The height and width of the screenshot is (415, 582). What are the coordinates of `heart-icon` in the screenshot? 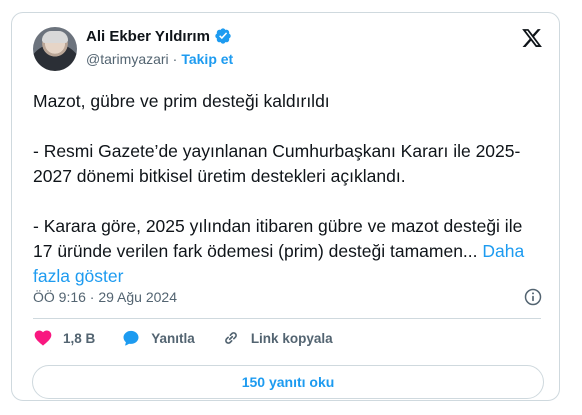 It's located at (43, 338).